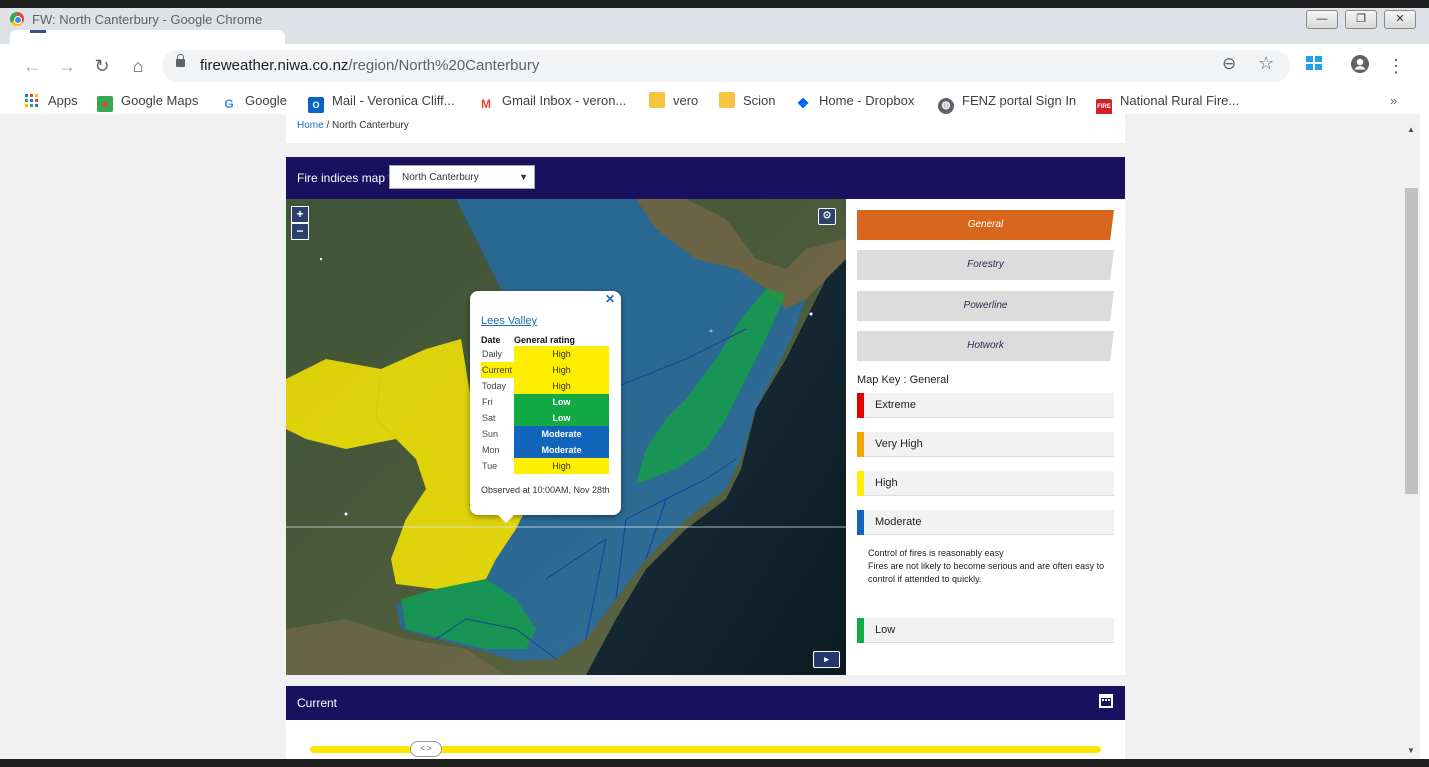 This screenshot has height=767, width=1429. What do you see at coordinates (855, 102) in the screenshot?
I see `bookmark-dropbox: ❖ Home - Dropbox` at bounding box center [855, 102].